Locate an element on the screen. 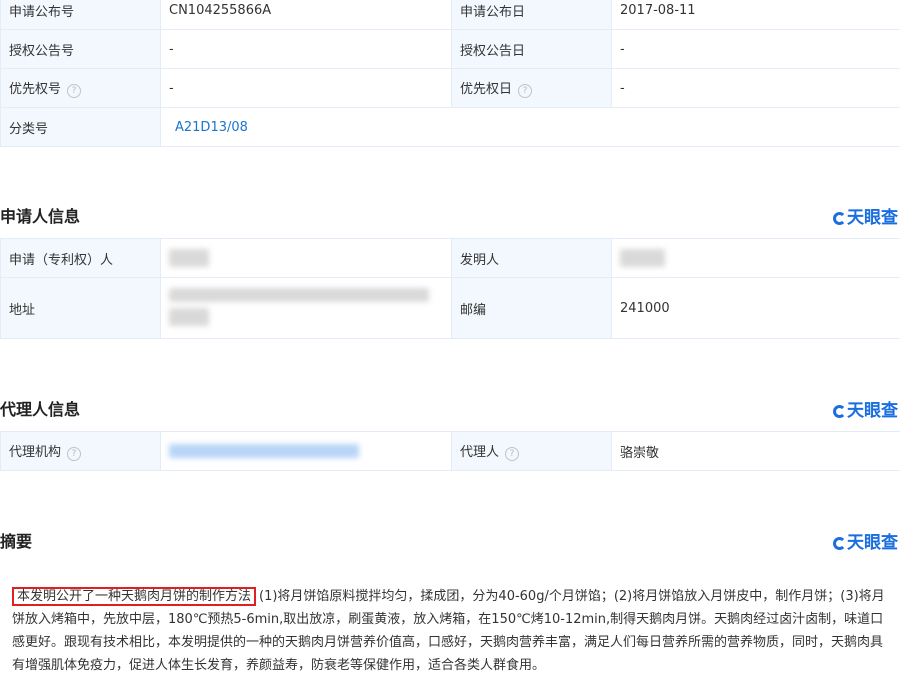 The image size is (900, 685). agent-table: 代理机构? 代理人? 骆崇敬 is located at coordinates (450, 451).